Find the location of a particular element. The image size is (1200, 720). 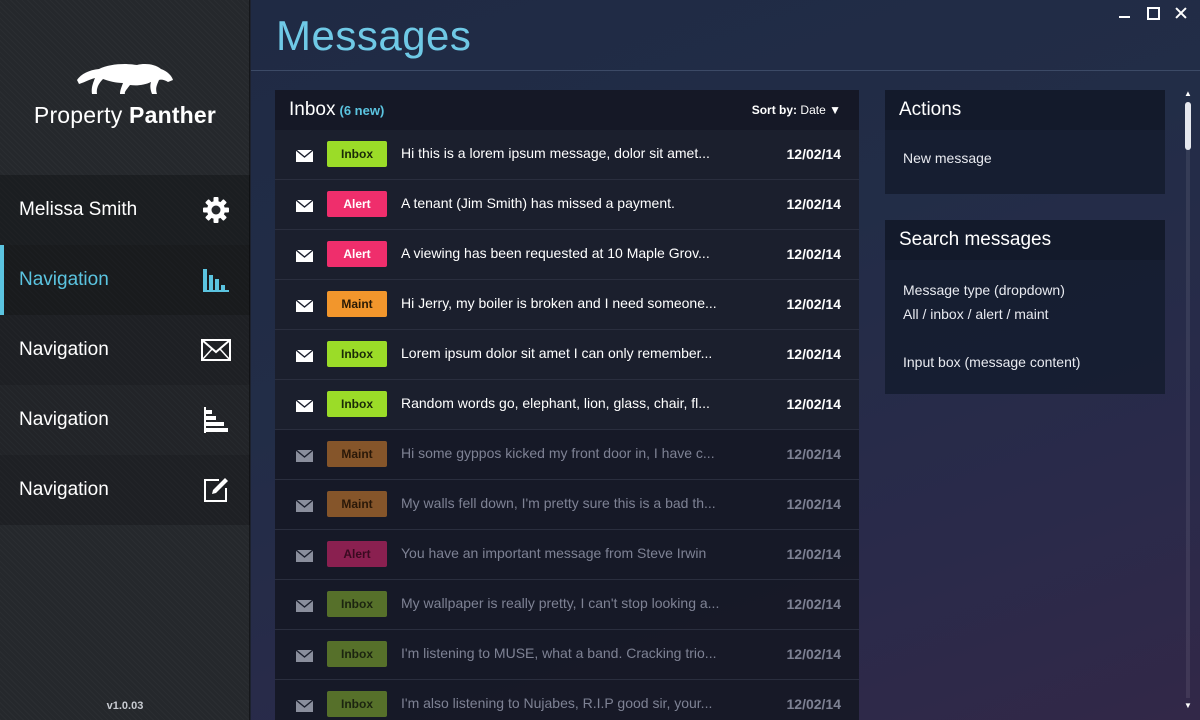

close-icon is located at coordinates (1181, 13).